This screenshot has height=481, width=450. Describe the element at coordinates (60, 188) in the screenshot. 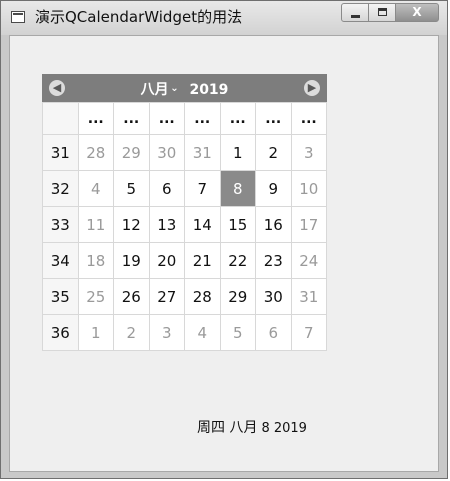

I see `week-number: 32` at that location.